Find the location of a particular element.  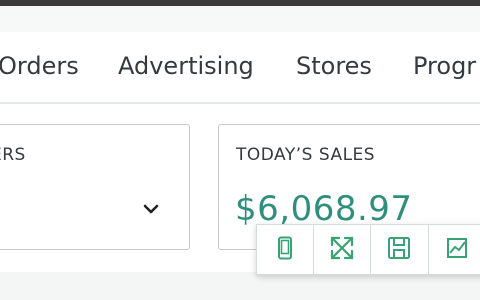

nav-item-stores: Stores is located at coordinates (334, 66).